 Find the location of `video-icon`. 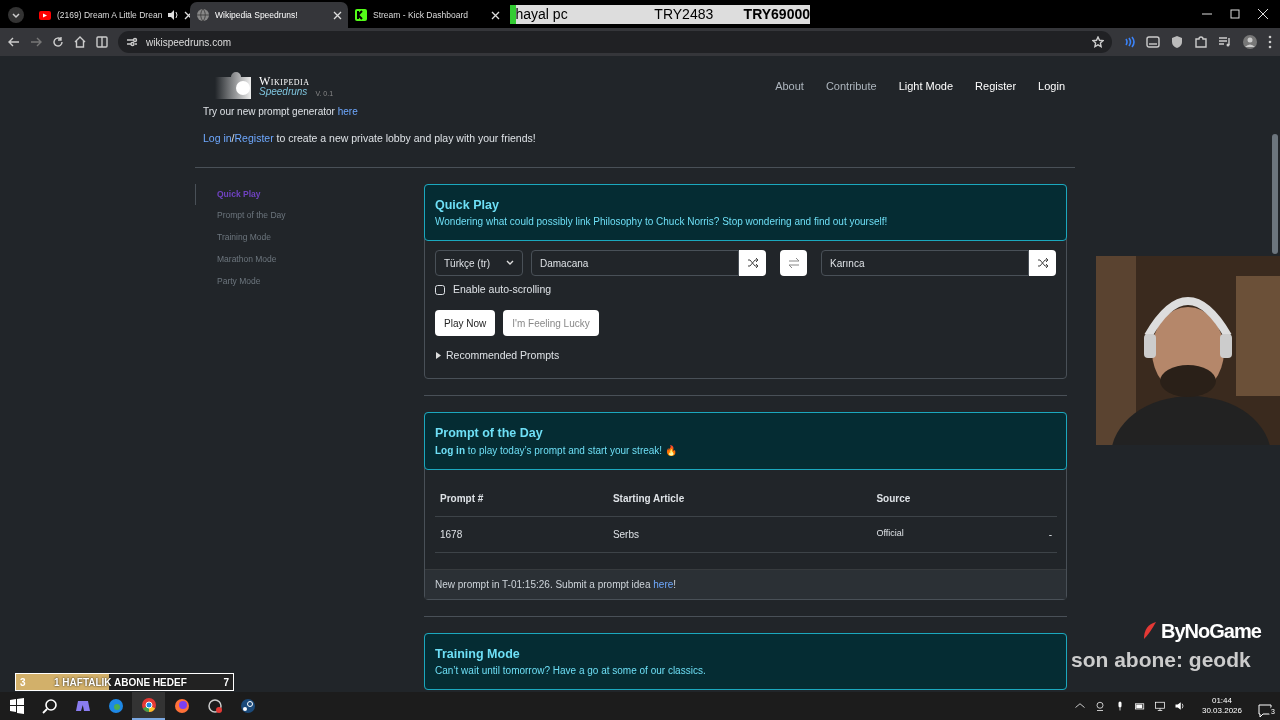

video-icon is located at coordinates (45, 15).